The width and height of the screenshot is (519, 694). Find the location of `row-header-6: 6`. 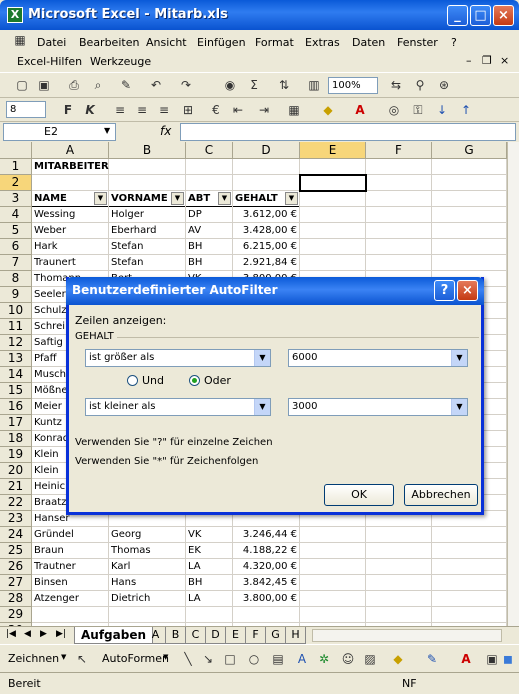

row-header-6: 6 is located at coordinates (16, 247).